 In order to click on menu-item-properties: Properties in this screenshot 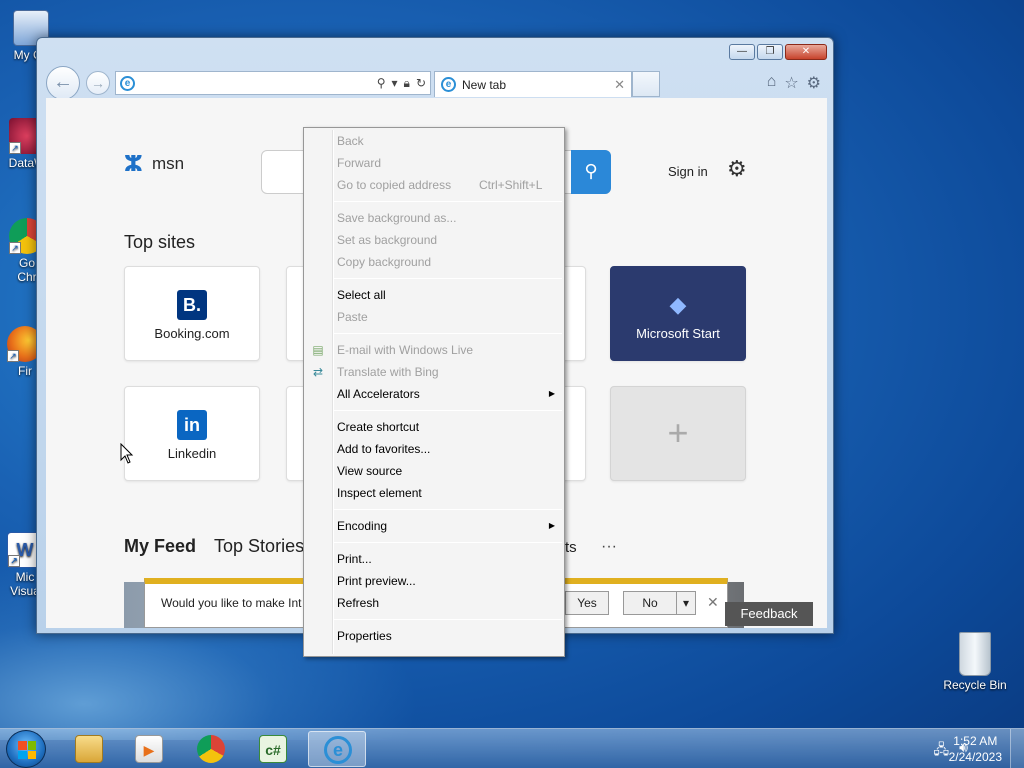, I will do `click(434, 636)`.